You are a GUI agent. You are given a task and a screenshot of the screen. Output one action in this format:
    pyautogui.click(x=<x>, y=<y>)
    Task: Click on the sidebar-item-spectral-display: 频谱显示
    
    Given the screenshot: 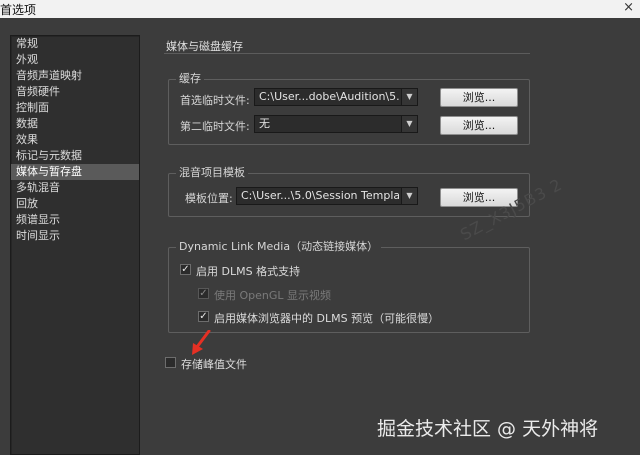 What is the action you would take?
    pyautogui.click(x=75, y=220)
    